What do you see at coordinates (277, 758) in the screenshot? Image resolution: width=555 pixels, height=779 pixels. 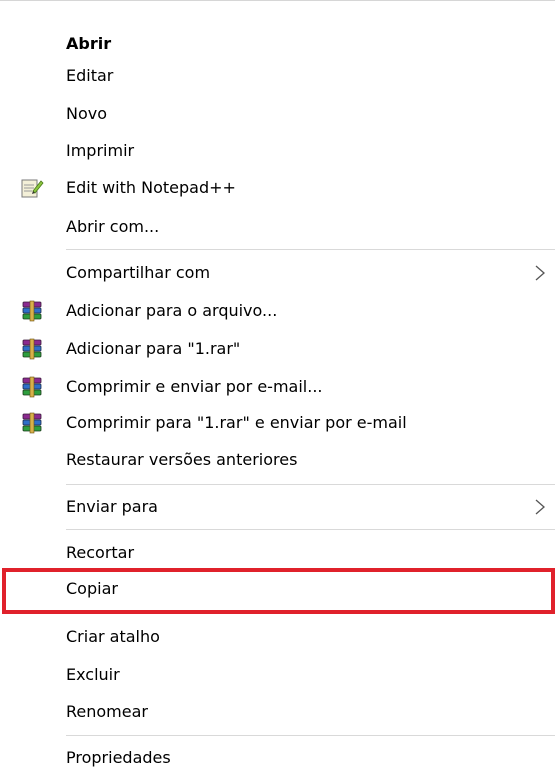 I see `menu-item-propriedades: Propriedades` at bounding box center [277, 758].